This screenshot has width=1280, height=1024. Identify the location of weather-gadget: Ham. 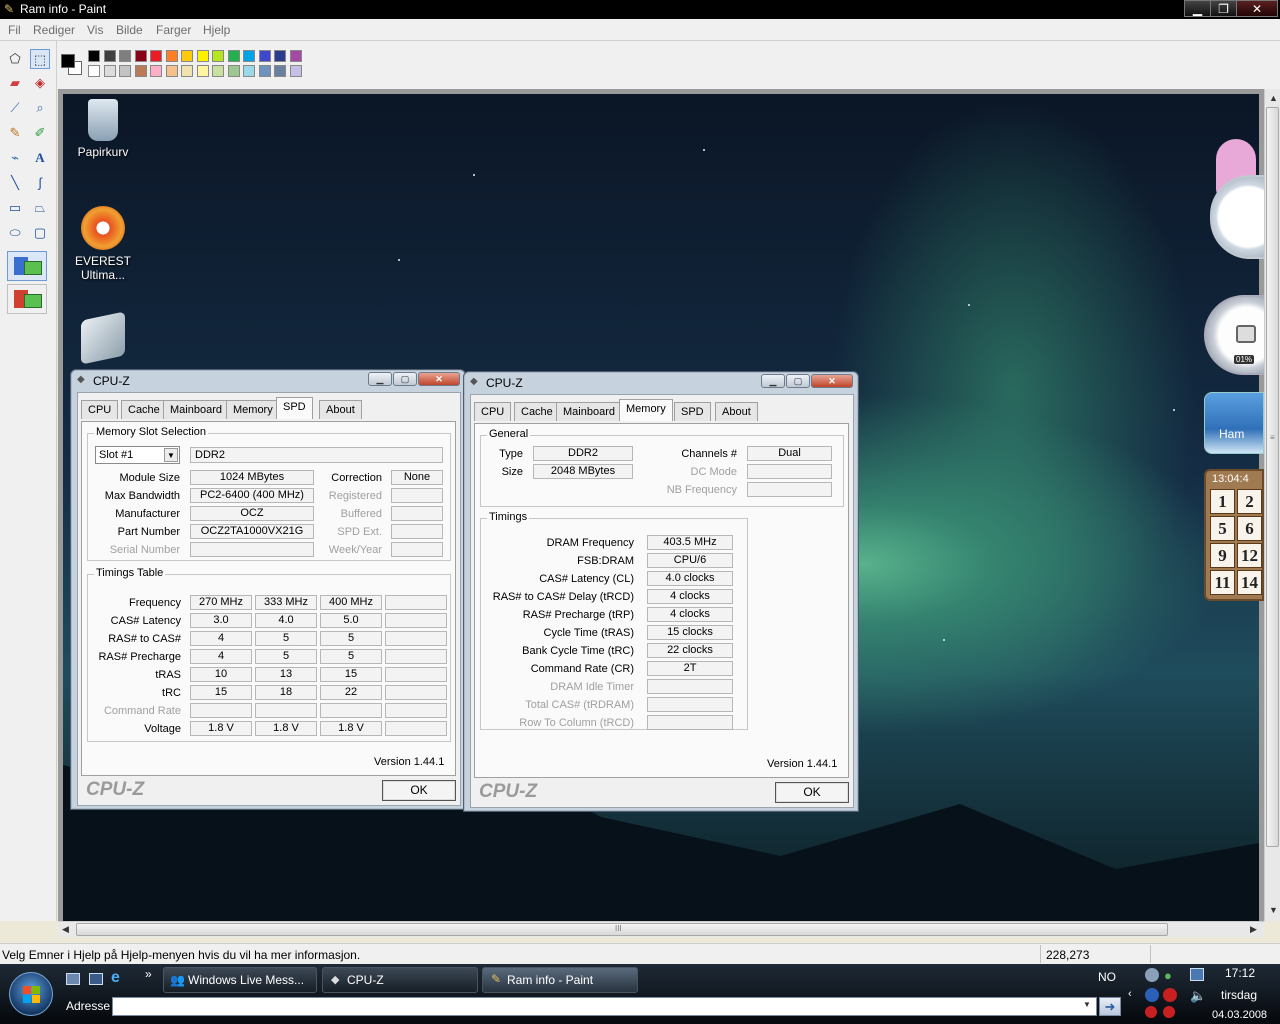
(1234, 423).